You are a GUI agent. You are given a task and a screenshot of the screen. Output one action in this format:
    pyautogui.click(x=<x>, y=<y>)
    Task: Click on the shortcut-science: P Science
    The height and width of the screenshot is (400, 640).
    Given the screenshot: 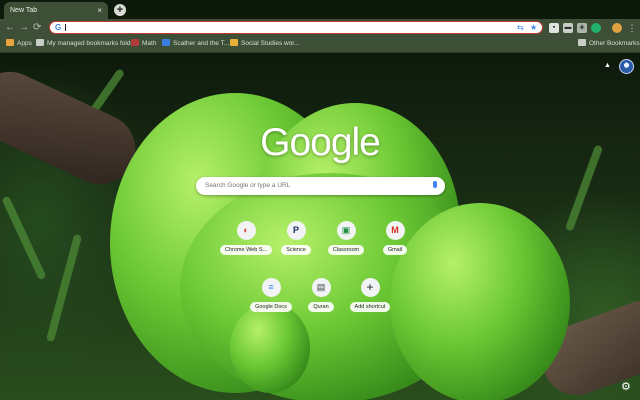 What is the action you would take?
    pyautogui.click(x=296, y=238)
    